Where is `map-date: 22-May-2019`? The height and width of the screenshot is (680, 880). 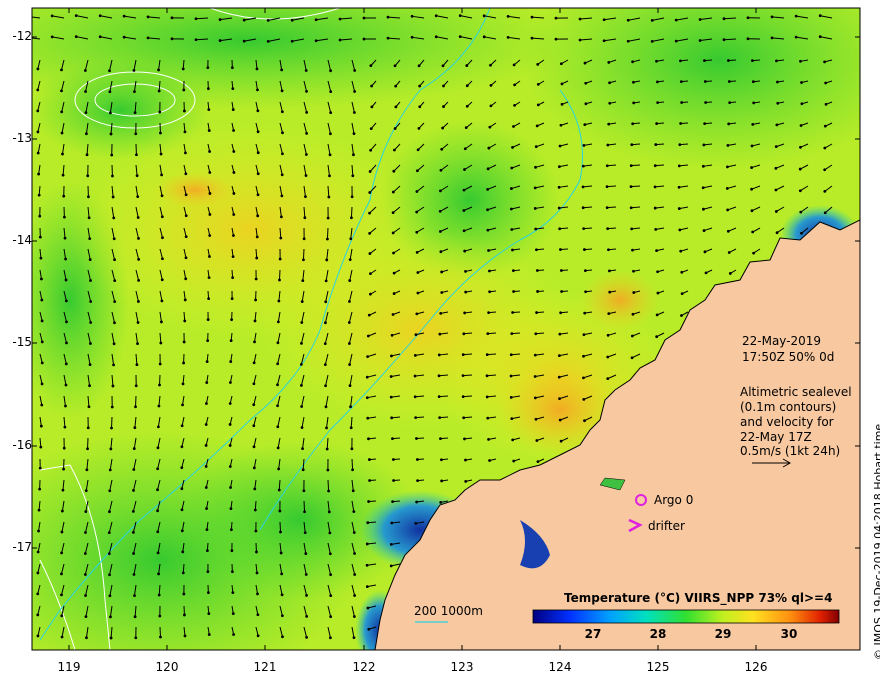
map-date: 22-May-2019 is located at coordinates (782, 341).